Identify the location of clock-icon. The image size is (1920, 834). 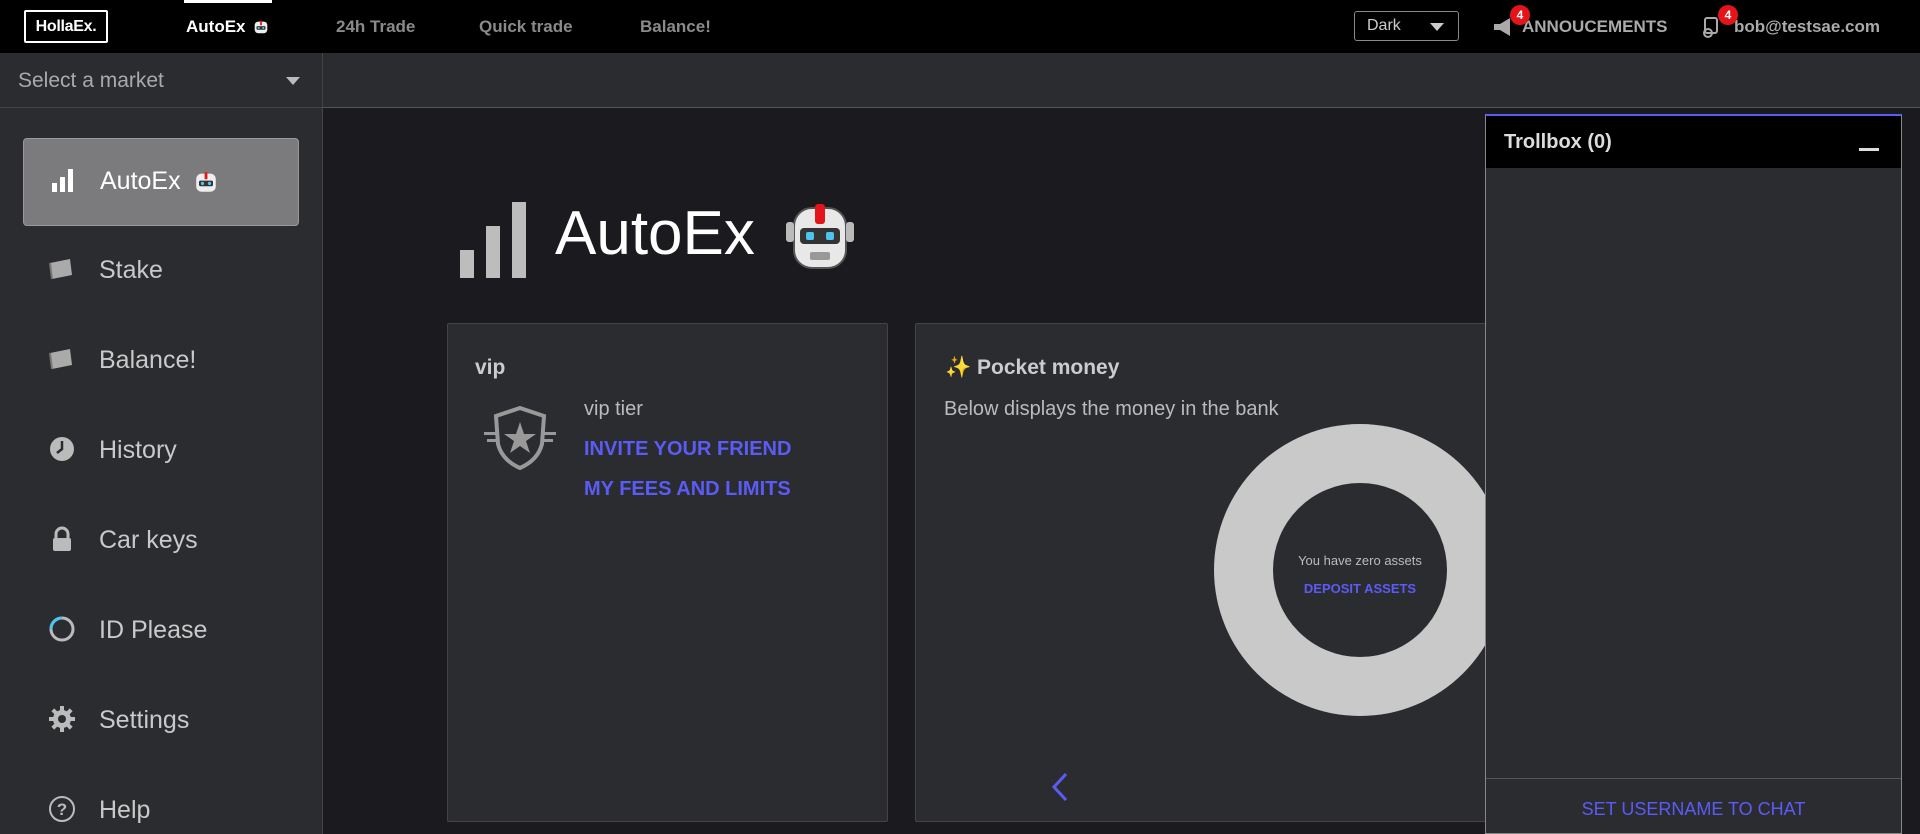
(62, 449).